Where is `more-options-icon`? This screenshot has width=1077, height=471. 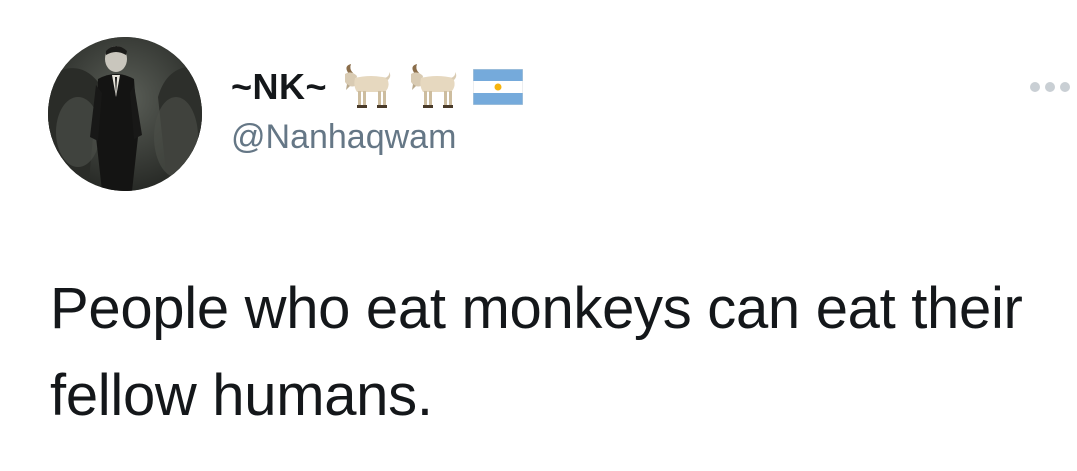
more-options-icon is located at coordinates (1050, 87).